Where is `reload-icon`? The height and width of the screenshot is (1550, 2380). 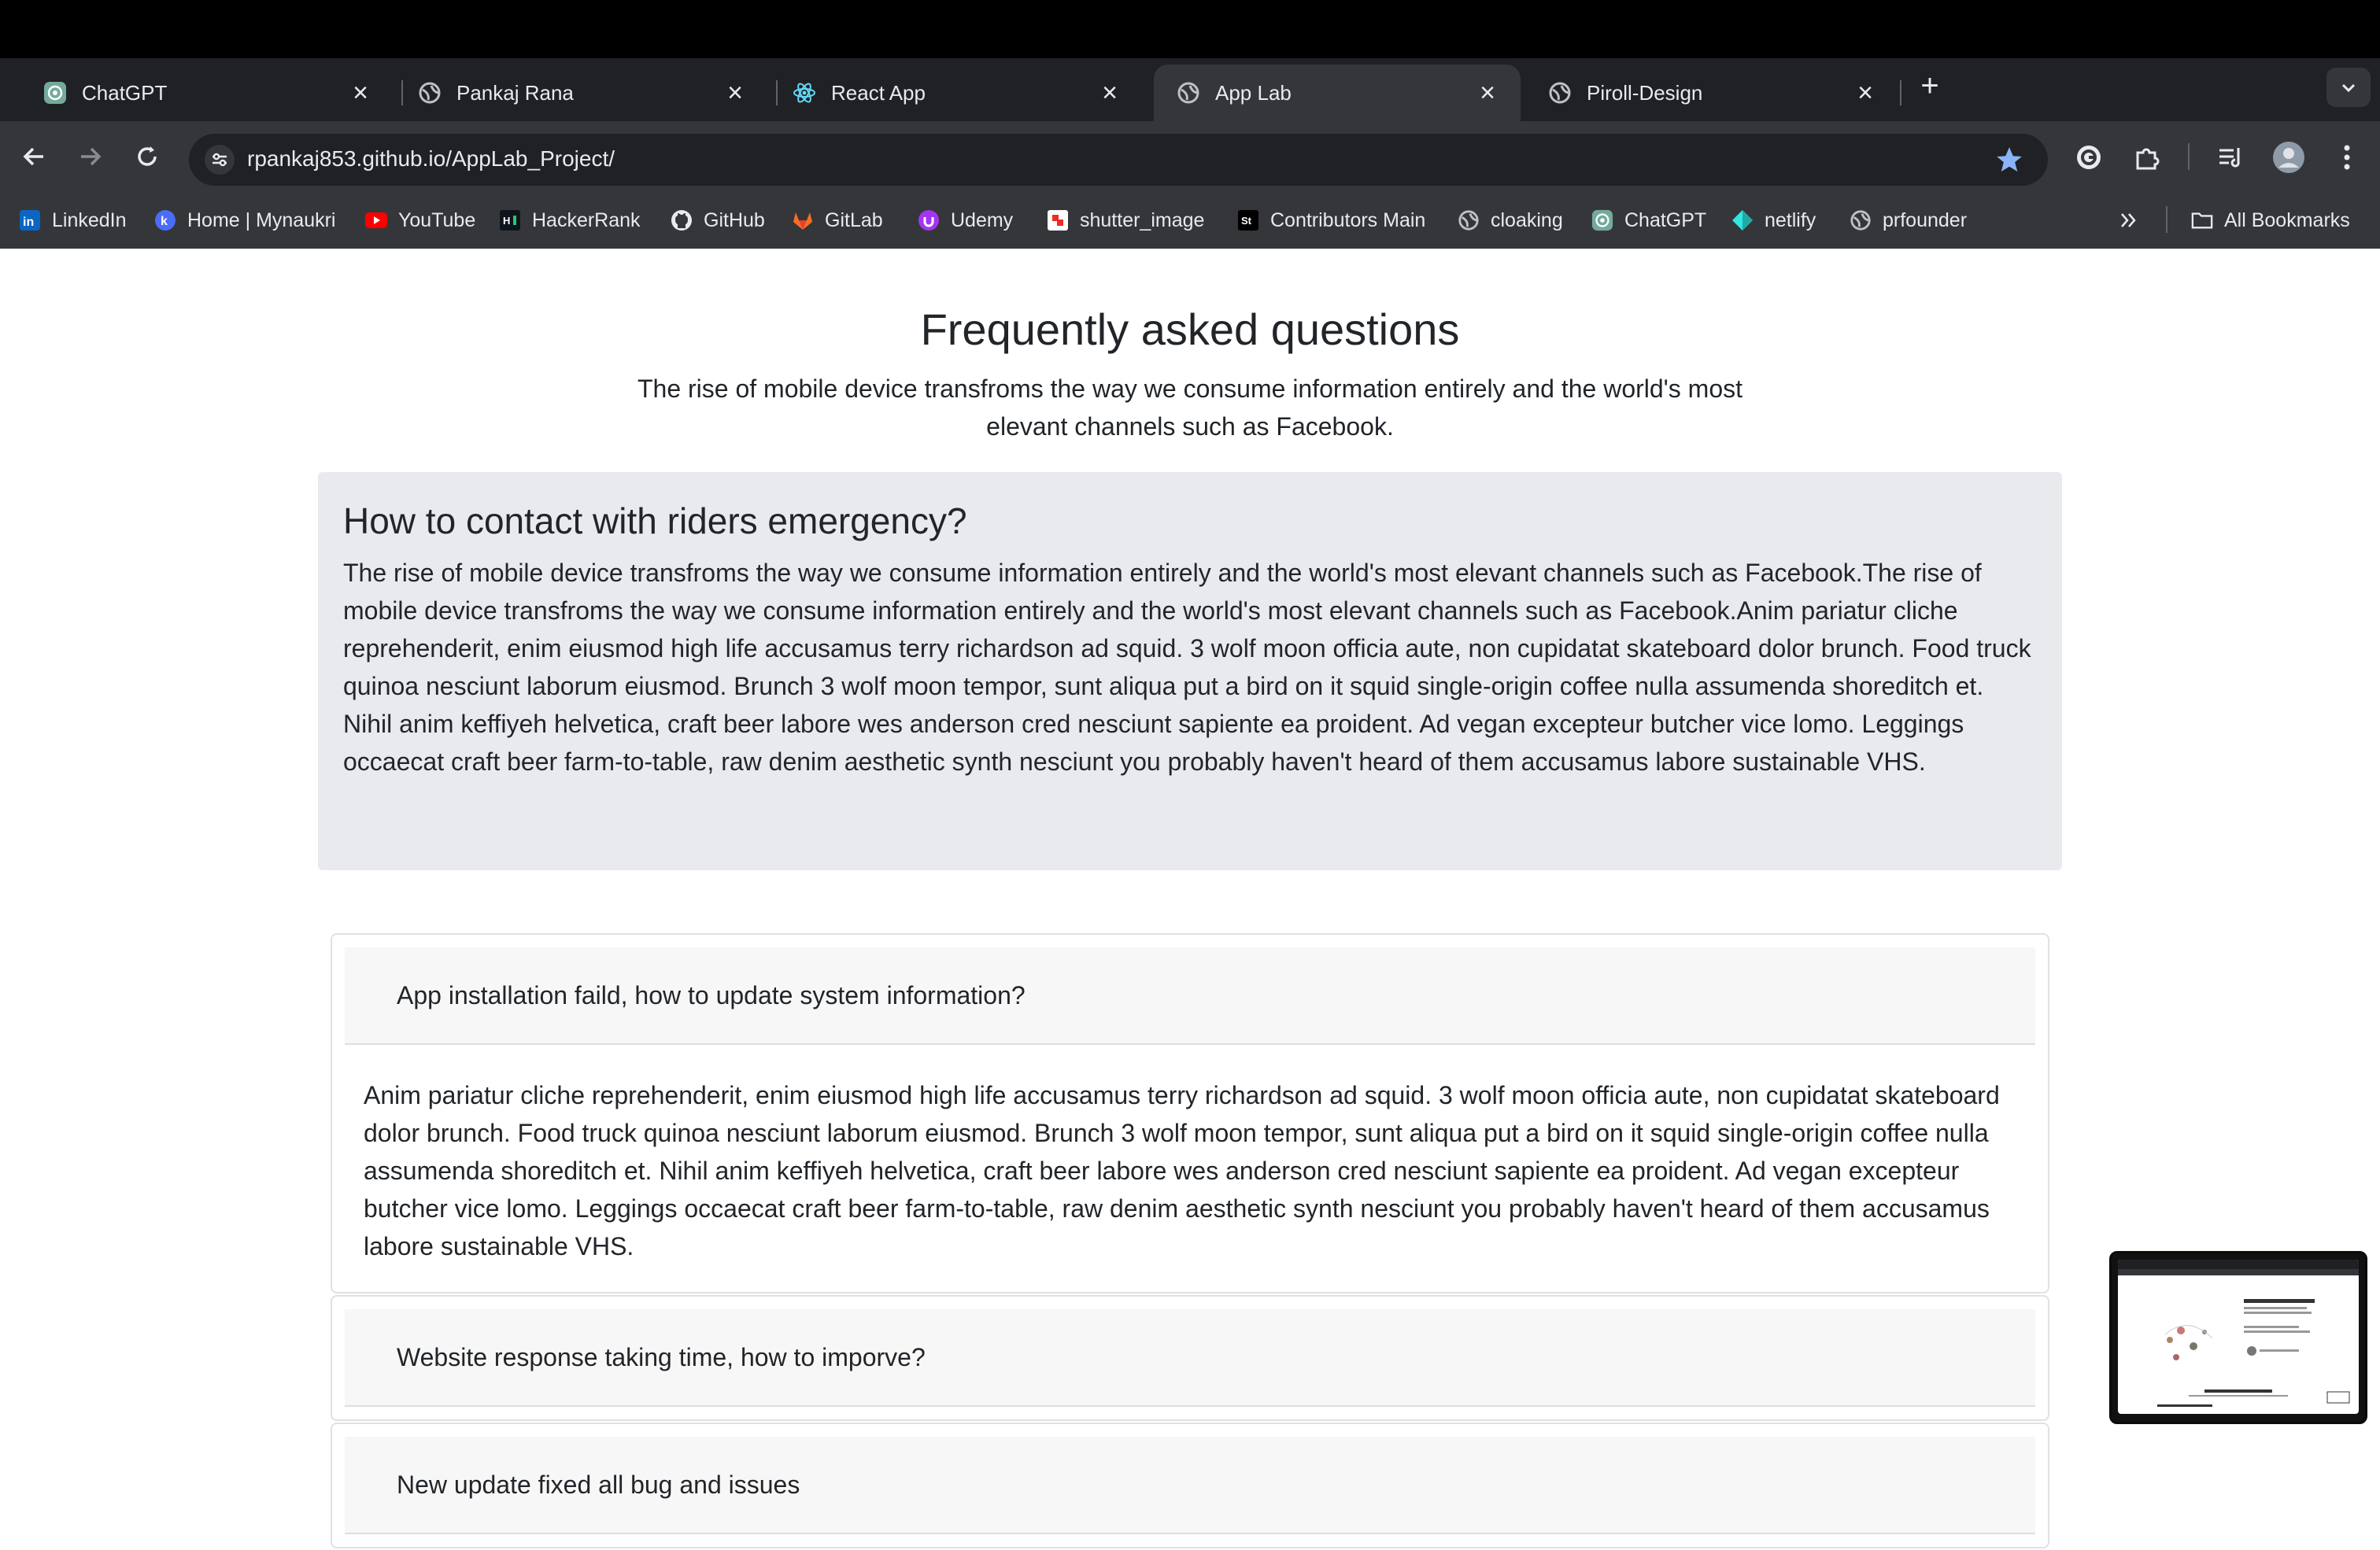
reload-icon is located at coordinates (147, 156).